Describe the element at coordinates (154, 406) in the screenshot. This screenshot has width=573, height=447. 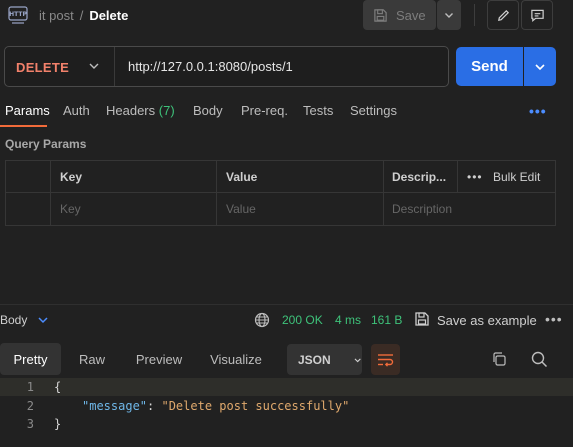
I see `json-colon: :` at that location.